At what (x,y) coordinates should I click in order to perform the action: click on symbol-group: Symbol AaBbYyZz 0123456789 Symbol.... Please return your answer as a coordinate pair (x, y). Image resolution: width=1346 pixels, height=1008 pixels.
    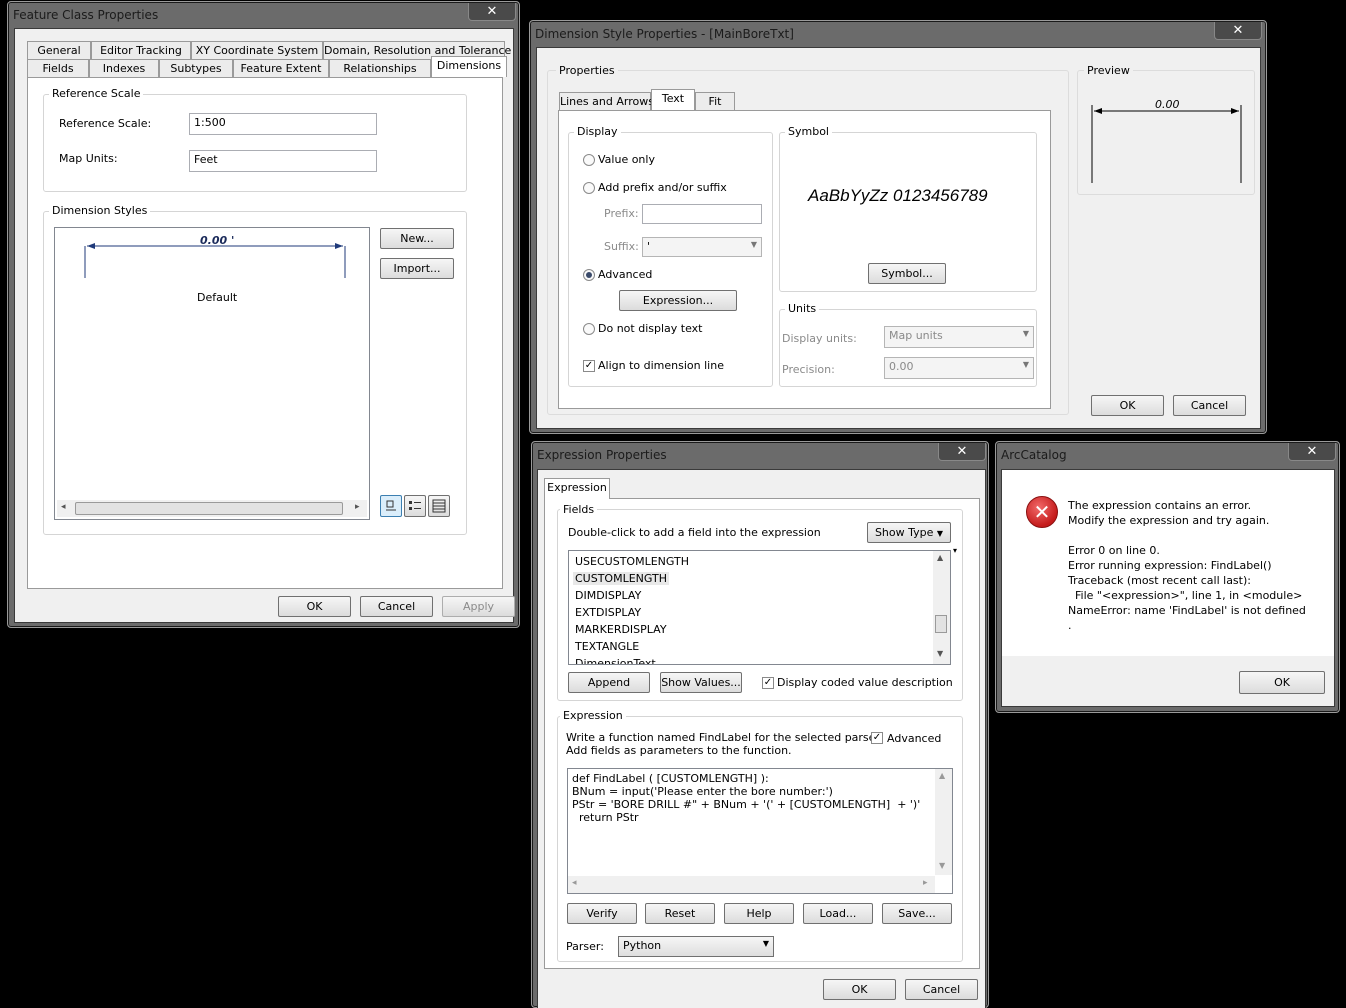
    Looking at the image, I should click on (908, 208).